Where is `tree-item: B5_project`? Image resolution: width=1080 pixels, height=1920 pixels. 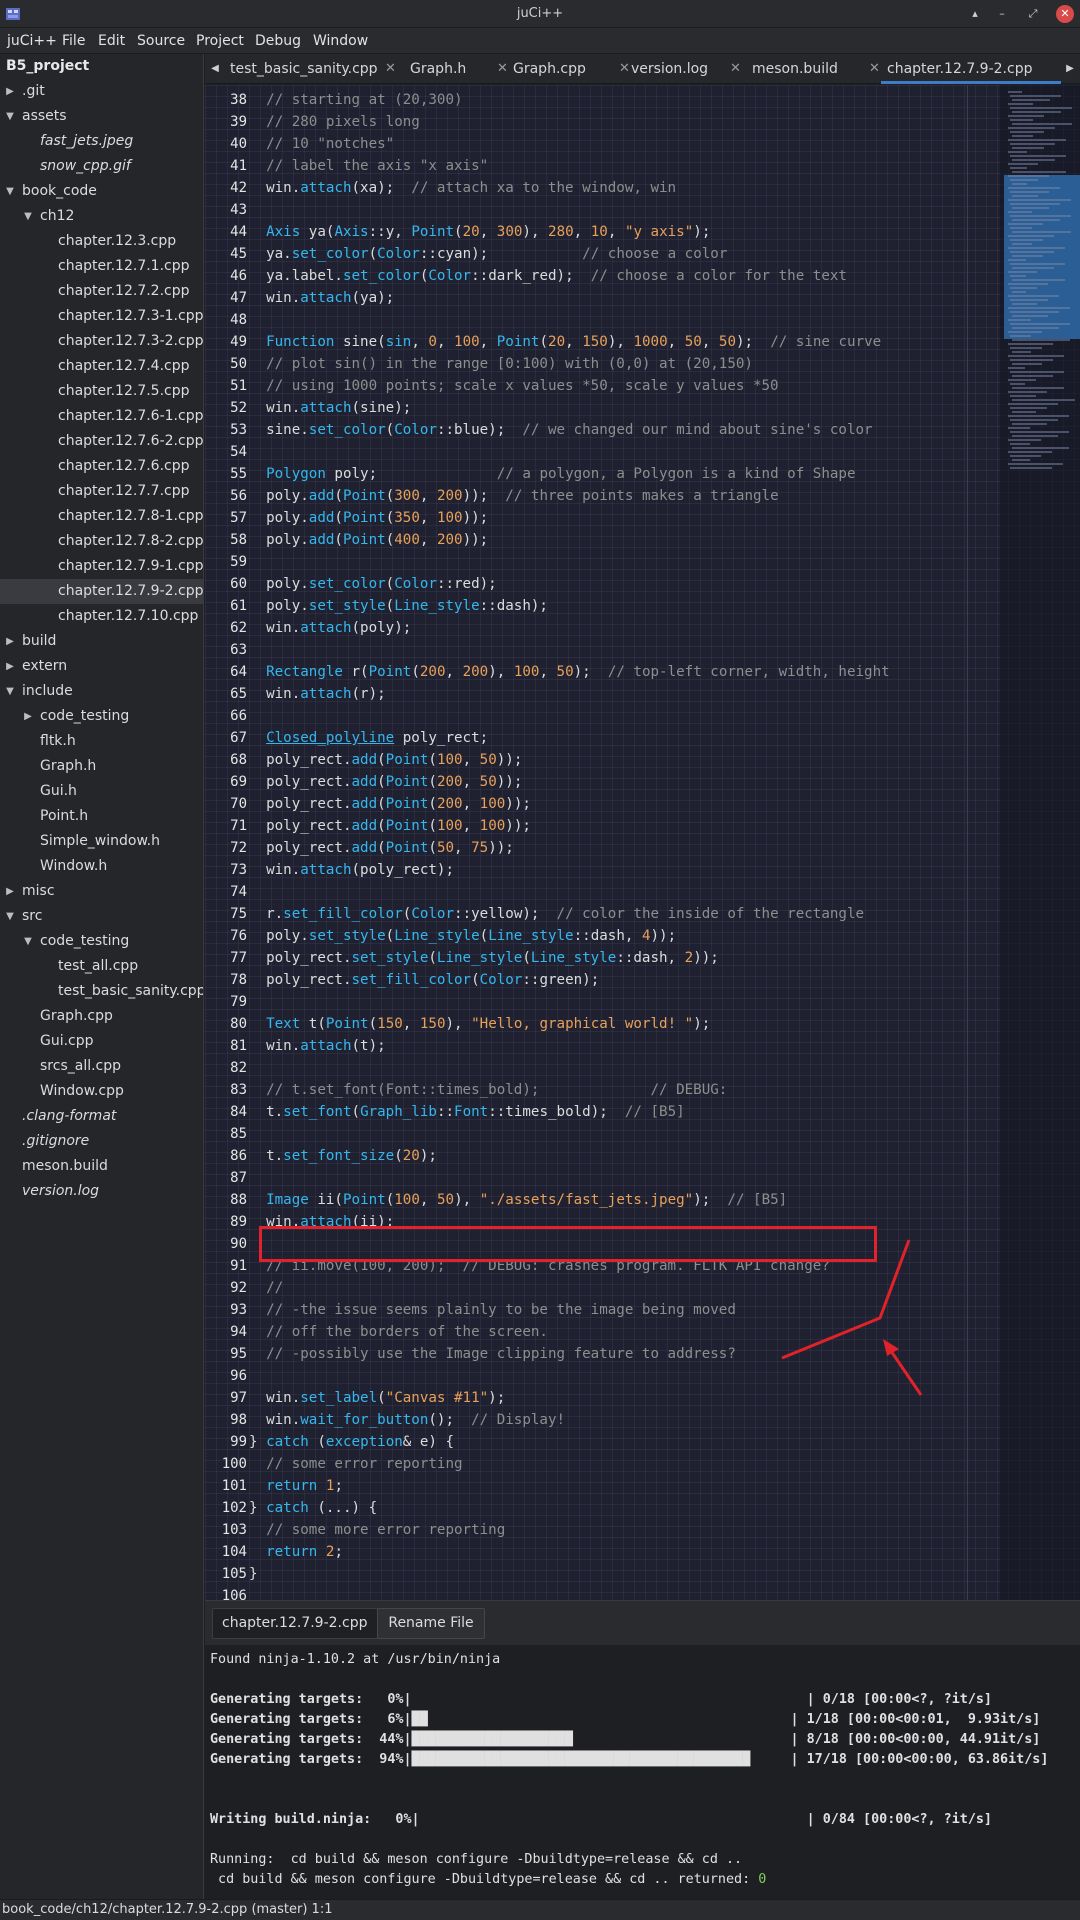
tree-item: B5_project is located at coordinates (101, 66).